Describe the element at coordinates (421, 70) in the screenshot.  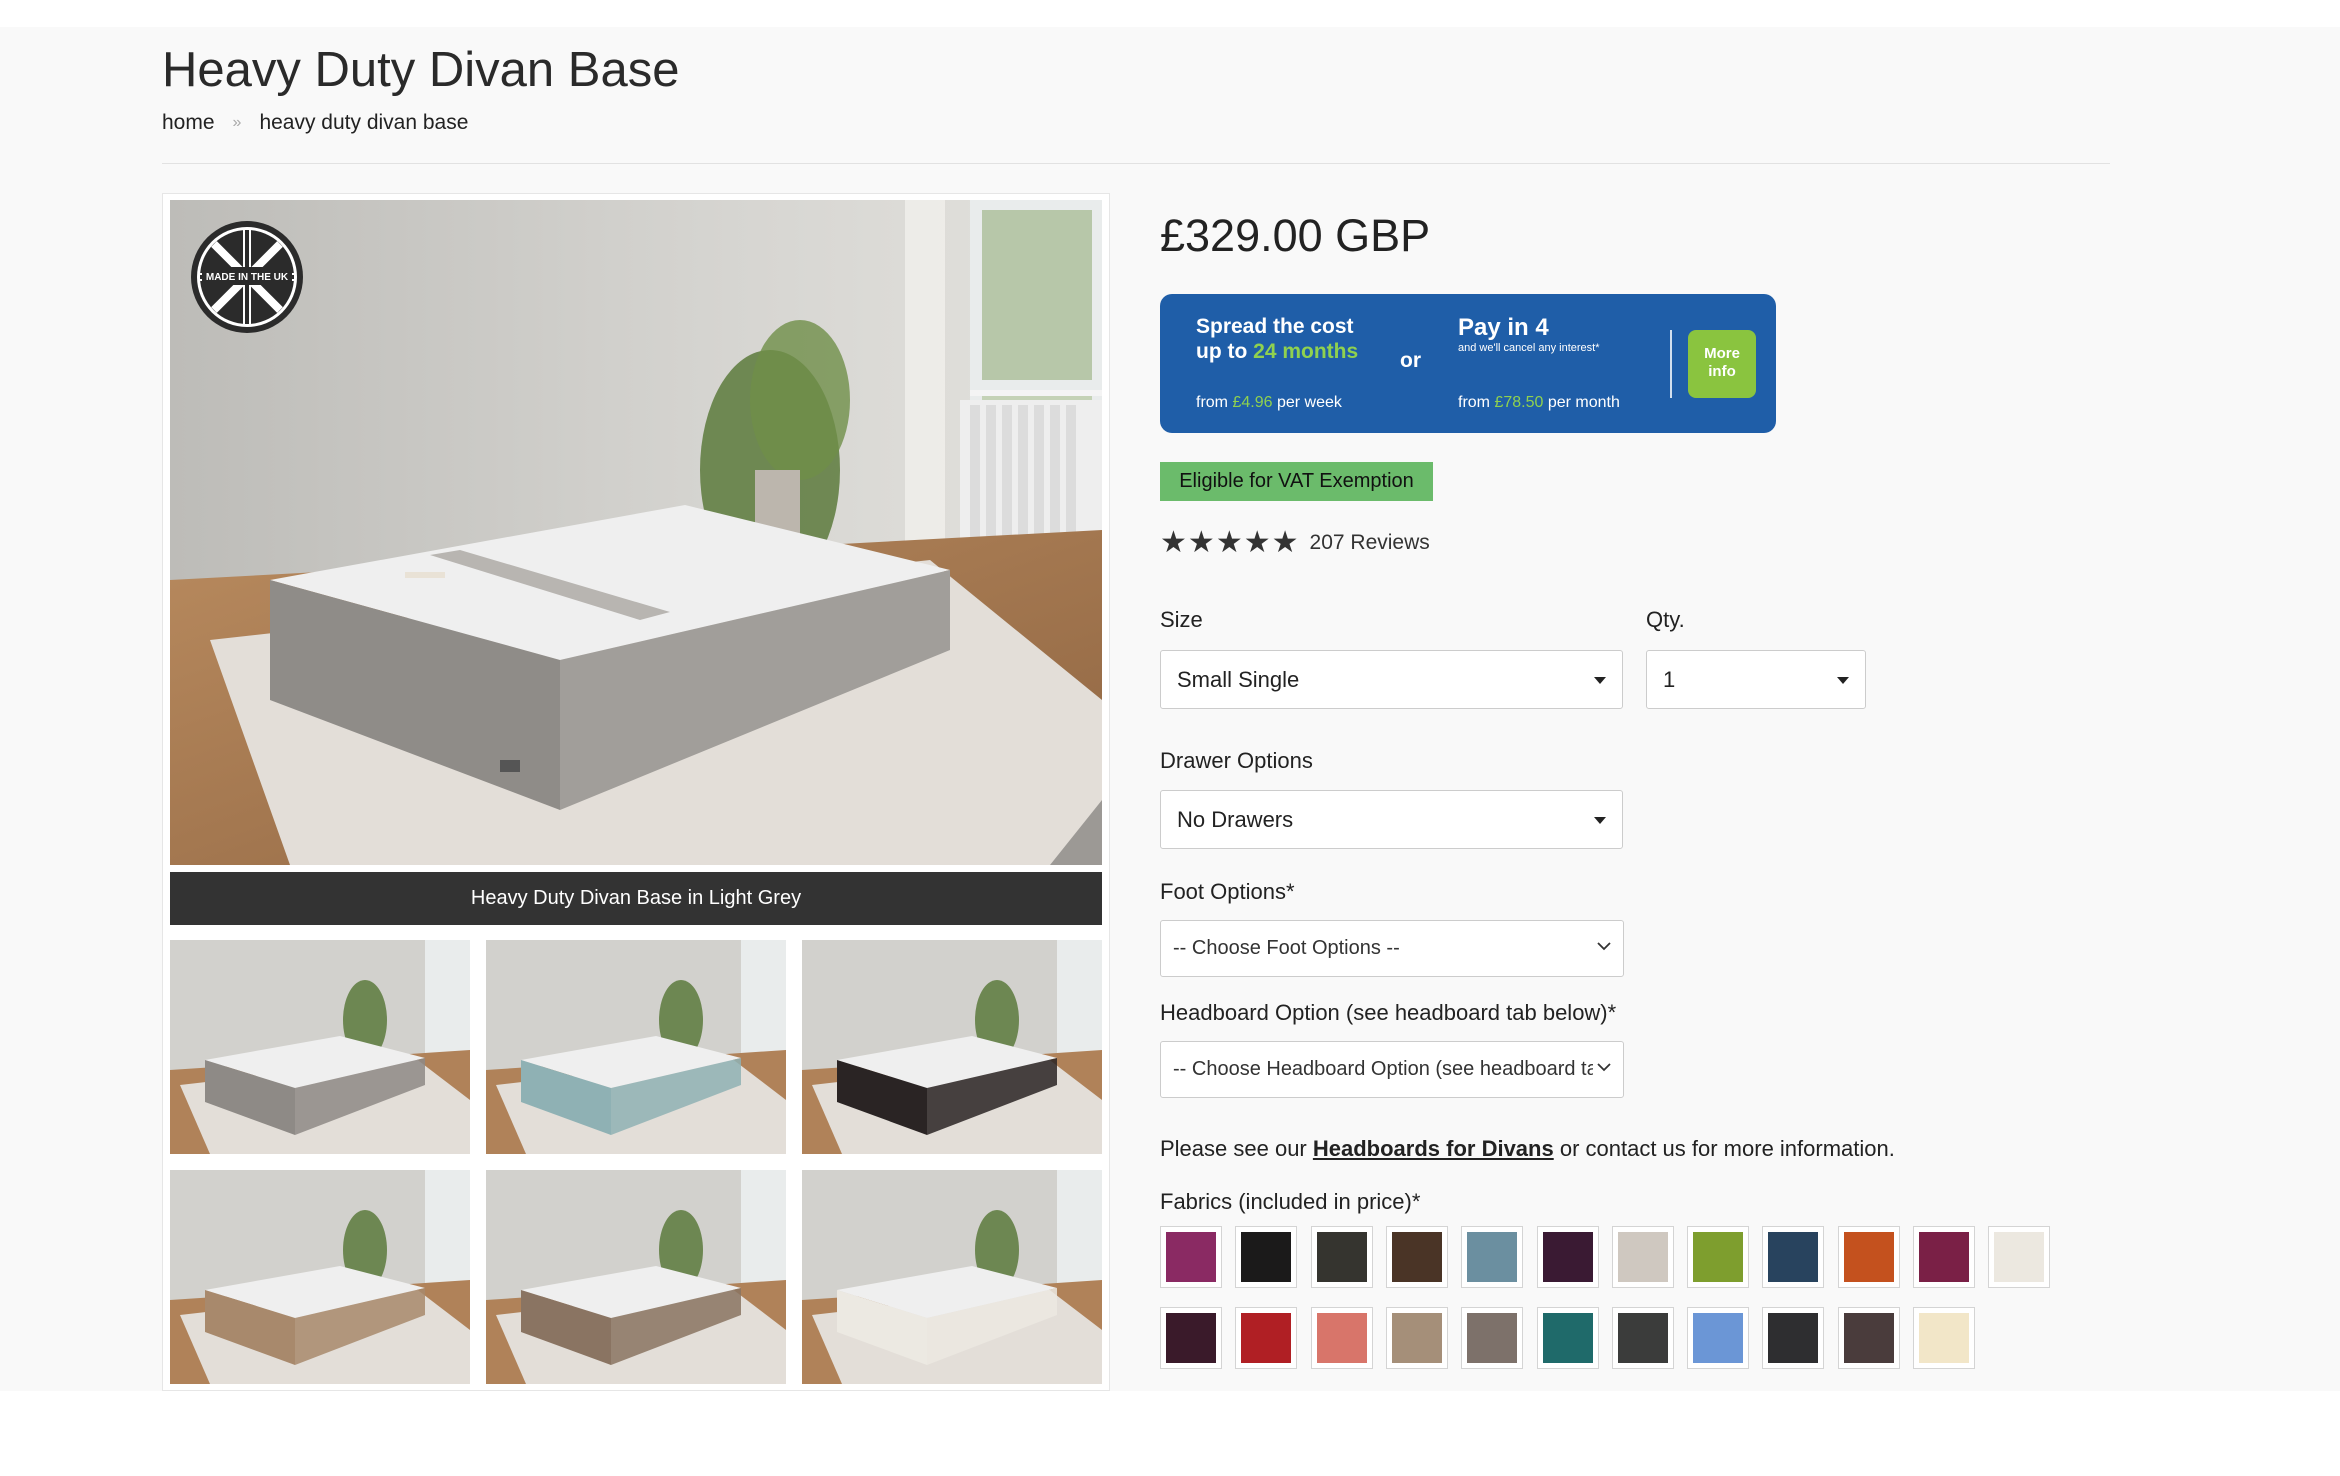
I see `page-title: Heavy Duty Divan Base` at that location.